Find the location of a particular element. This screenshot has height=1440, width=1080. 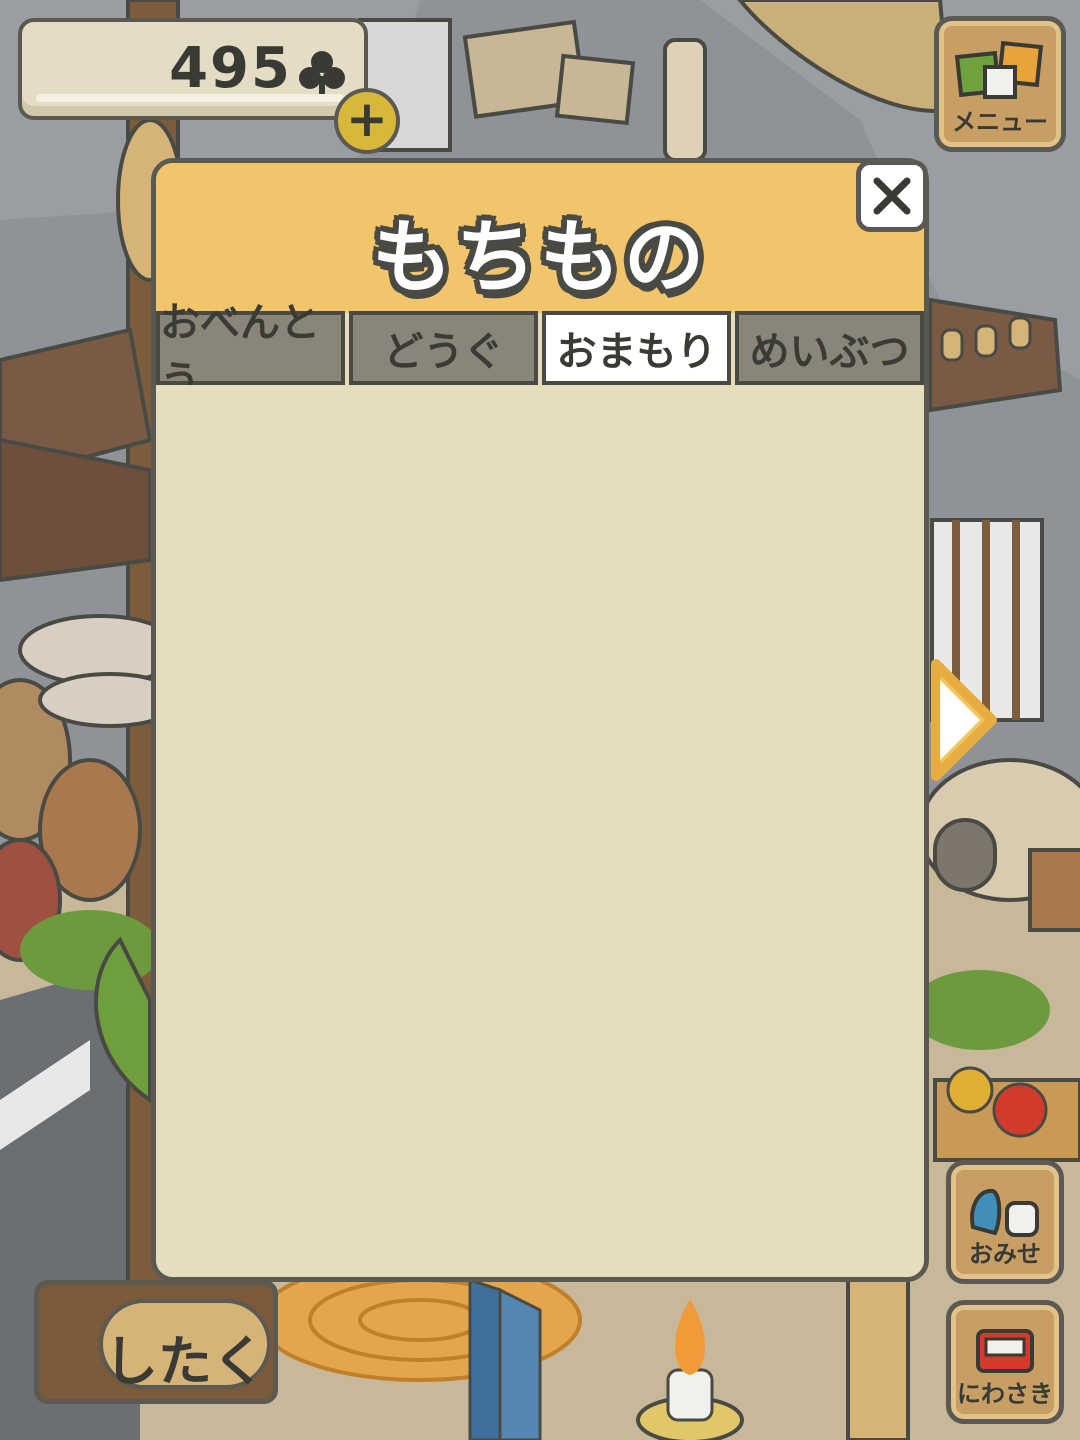

prepare-button-plate: したく is located at coordinates (185, 1346).